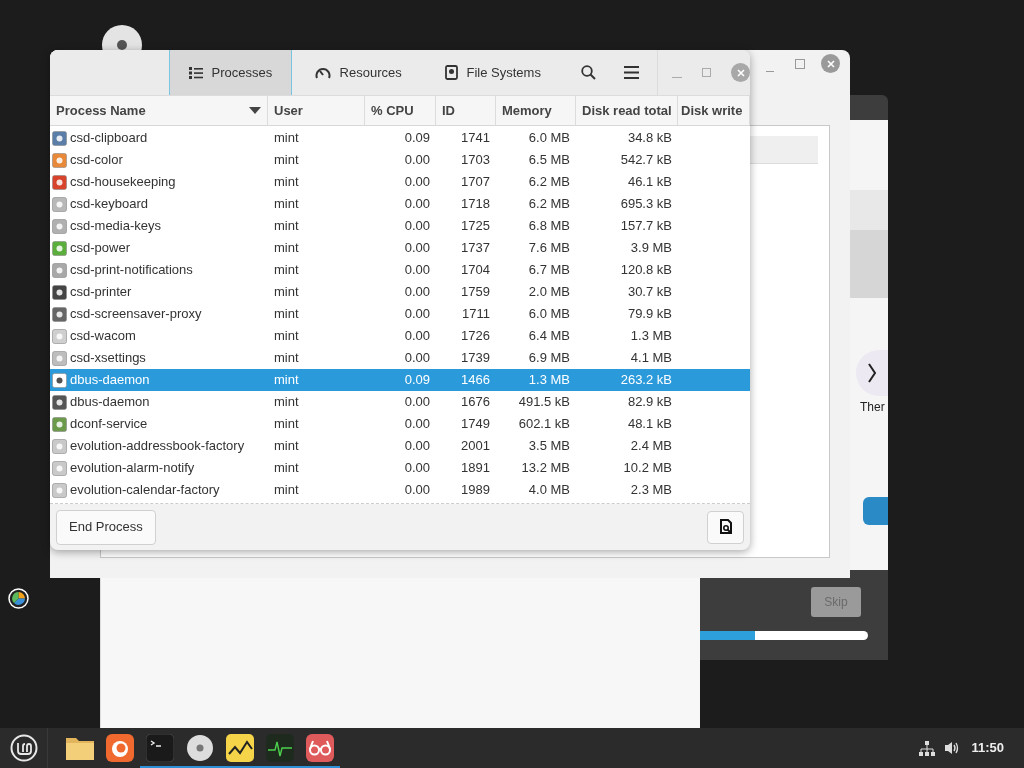 This screenshot has width=1024, height=768. What do you see at coordinates (160, 748) in the screenshot?
I see `terminal-icon` at bounding box center [160, 748].